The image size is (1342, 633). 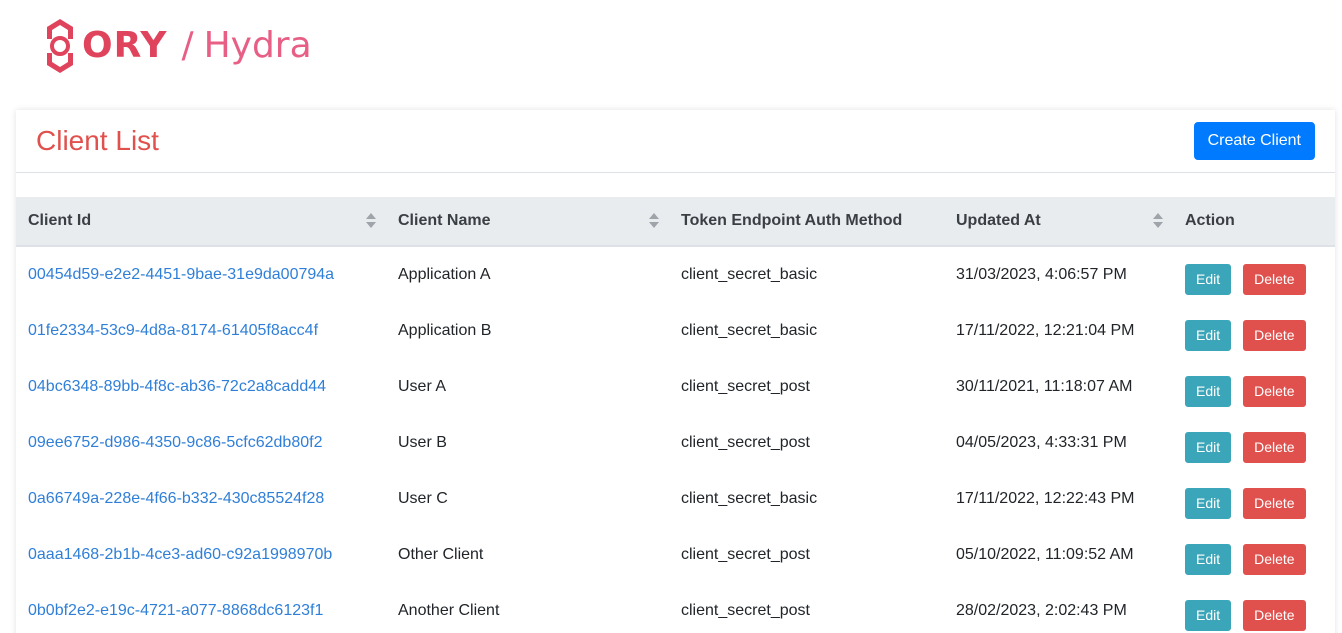 I want to click on client-id-link: 00454d59-e2e2-4451-9bae-31e9da00794a, so click(x=181, y=274).